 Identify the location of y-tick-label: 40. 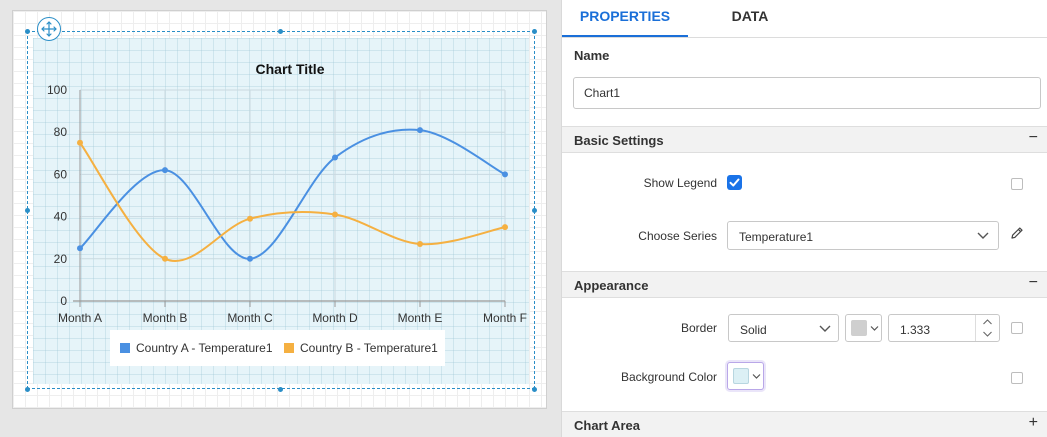
(61, 217).